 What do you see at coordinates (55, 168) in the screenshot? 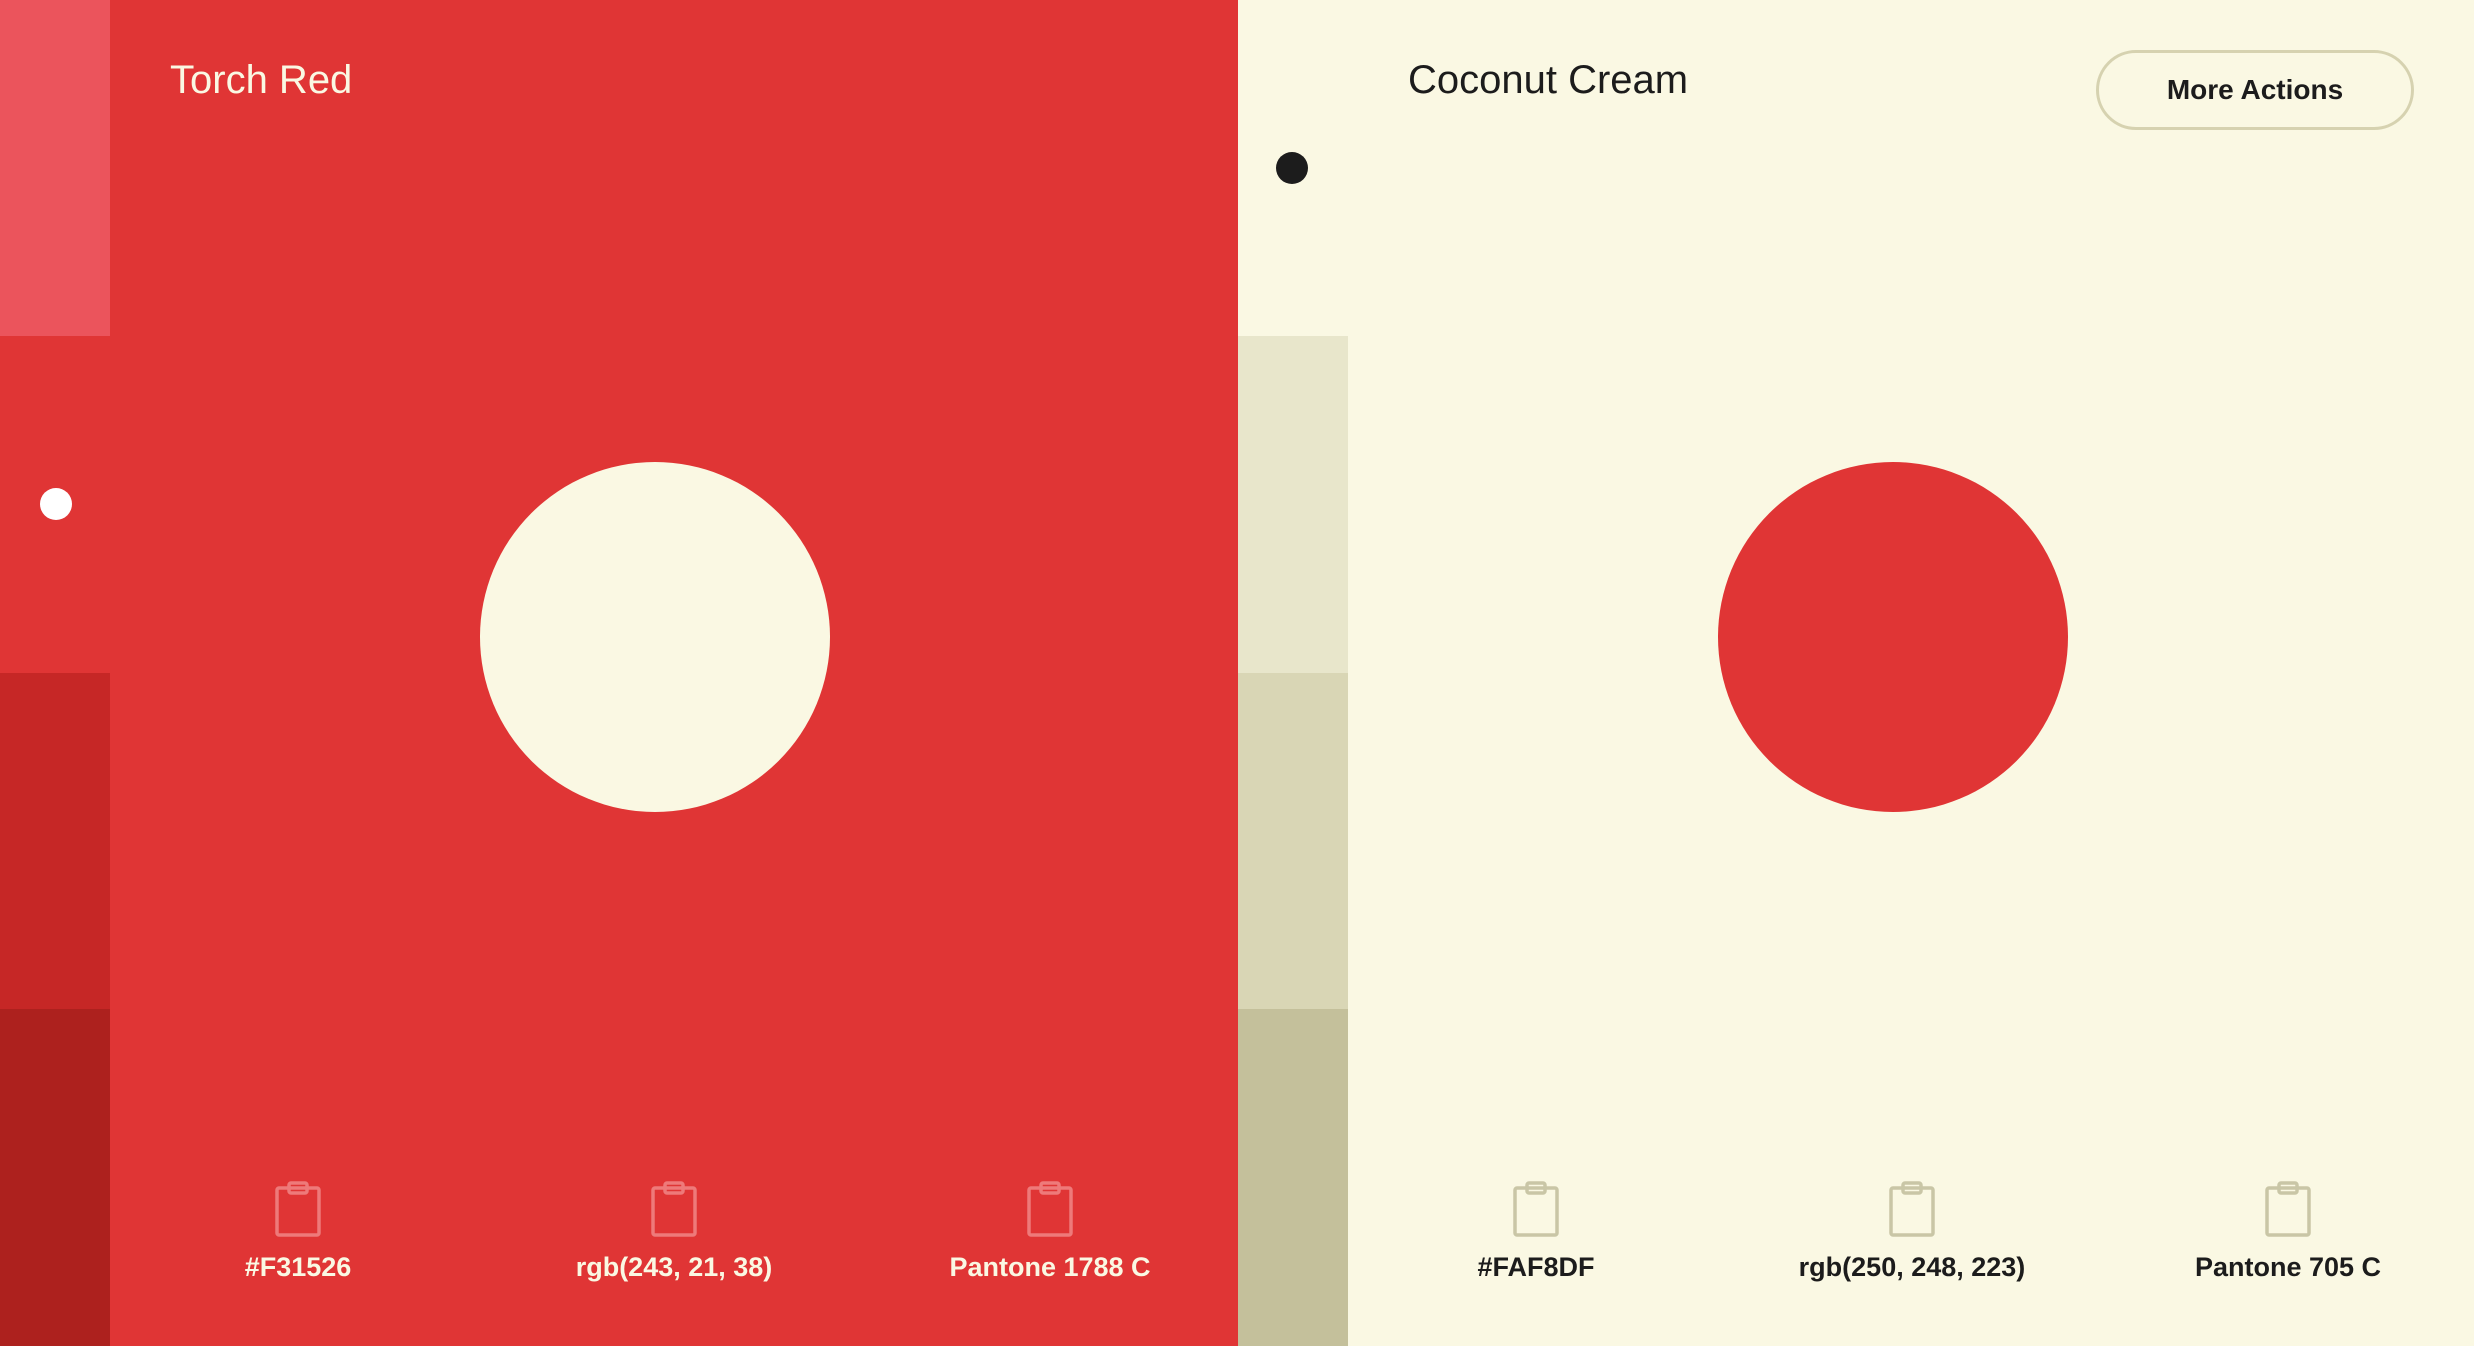
I see `shade-swatch-lighter` at bounding box center [55, 168].